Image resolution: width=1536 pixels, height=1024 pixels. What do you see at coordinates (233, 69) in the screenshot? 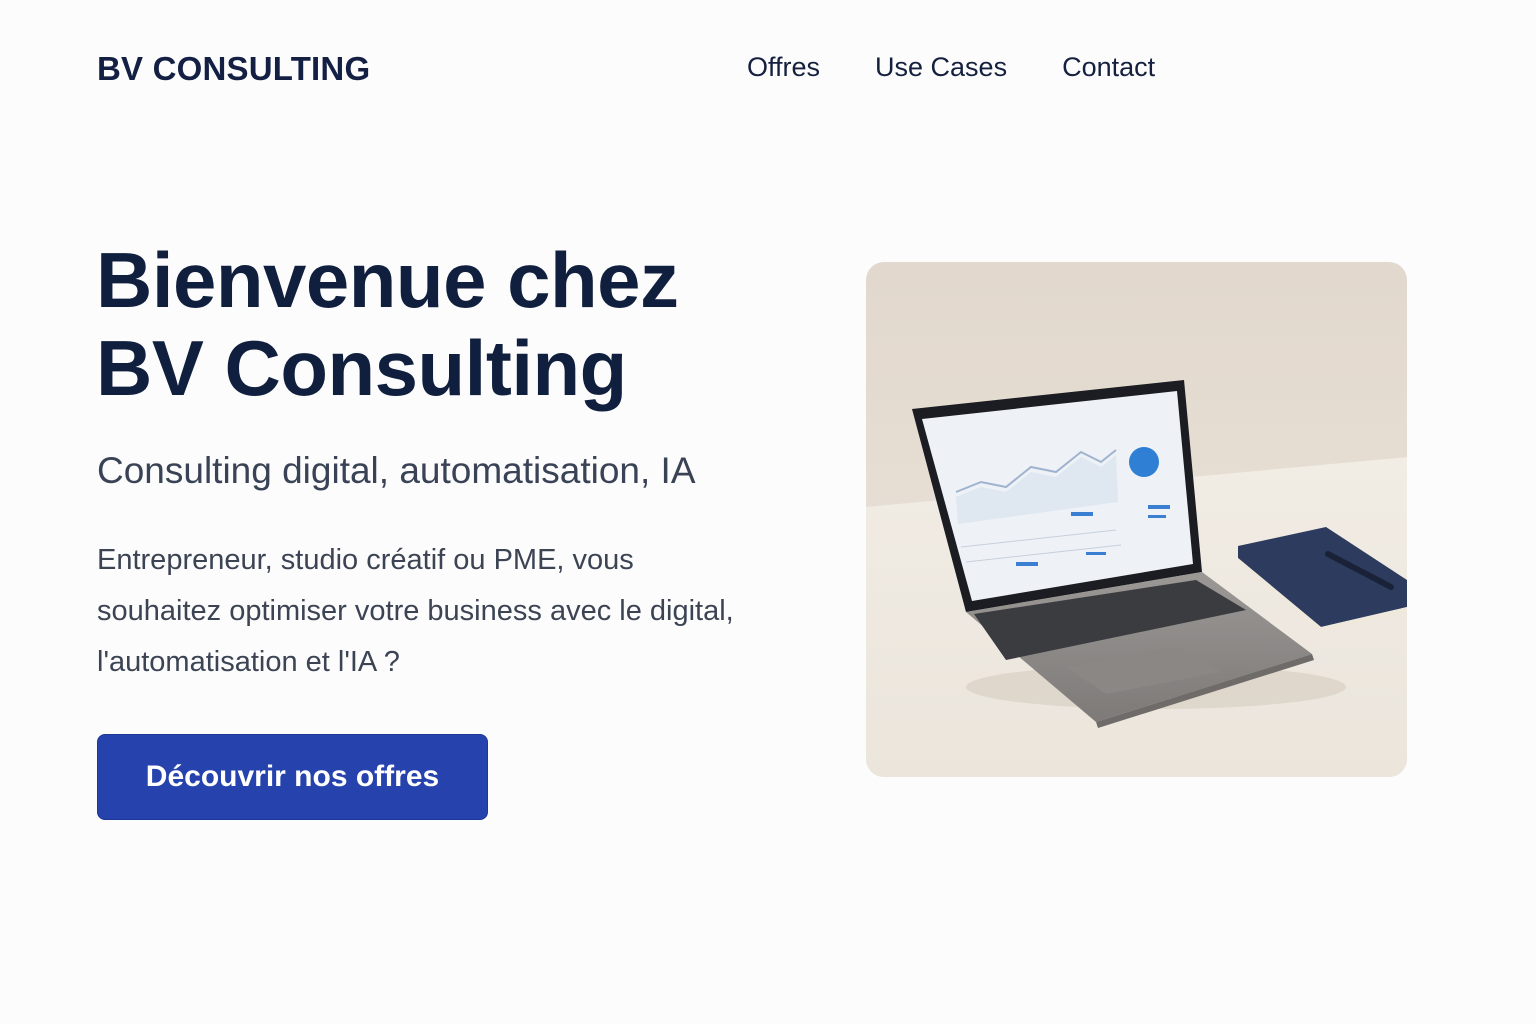
I see `brand-logo: BV CONSULTING` at bounding box center [233, 69].